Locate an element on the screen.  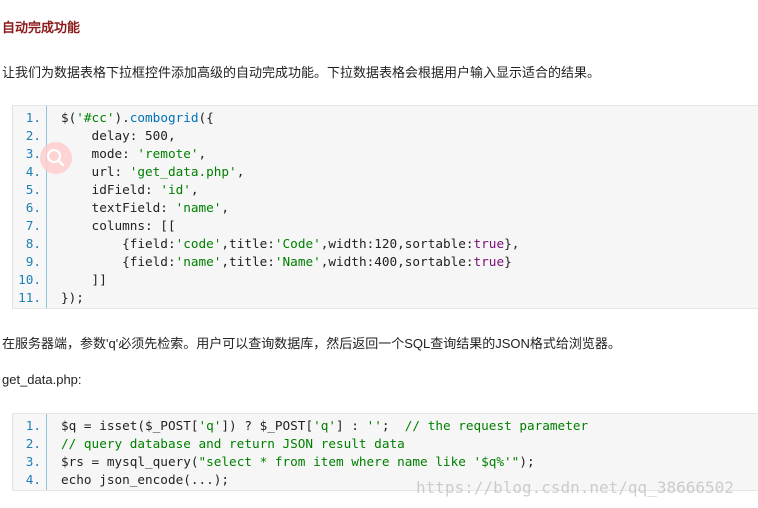
code-text: url: 'get_data.php', is located at coordinates (153, 172).